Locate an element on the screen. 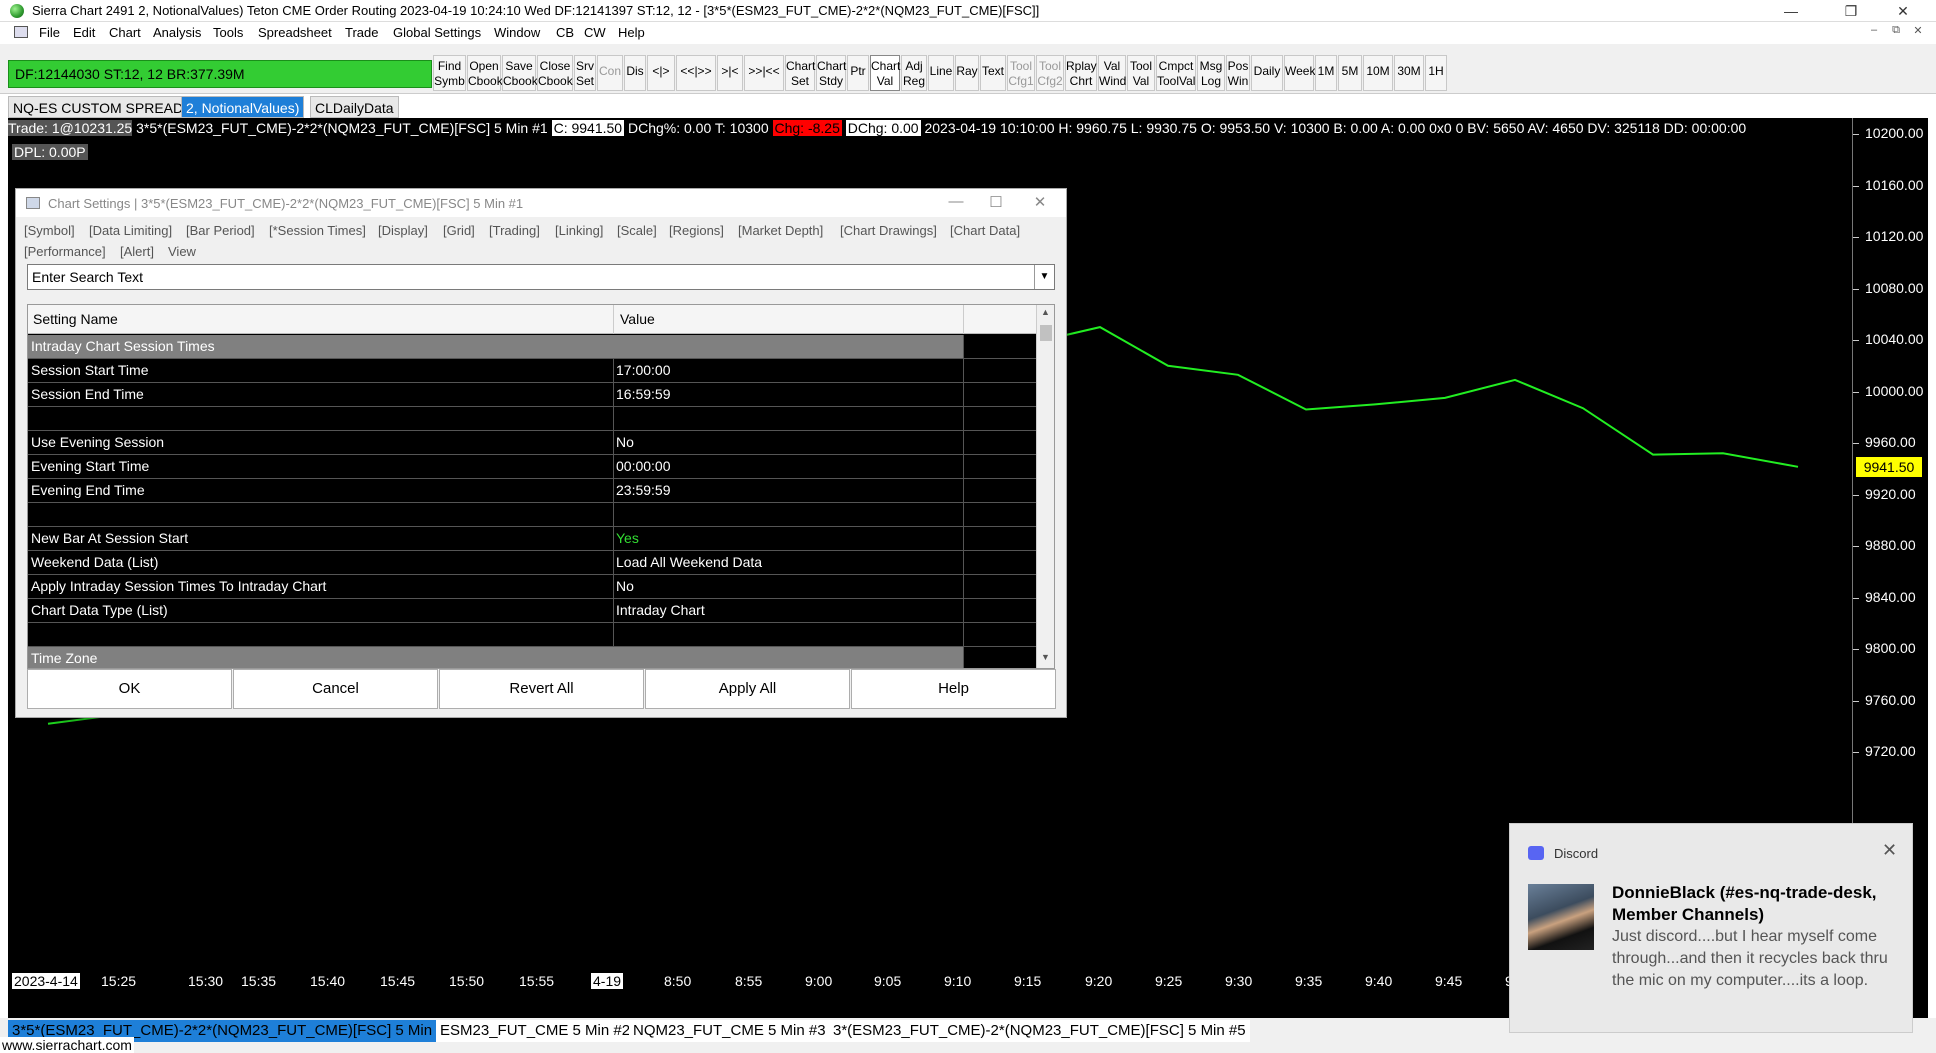 The width and height of the screenshot is (1936, 1053). toolbar-button-pos-win: Pos Win is located at coordinates (1238, 73).